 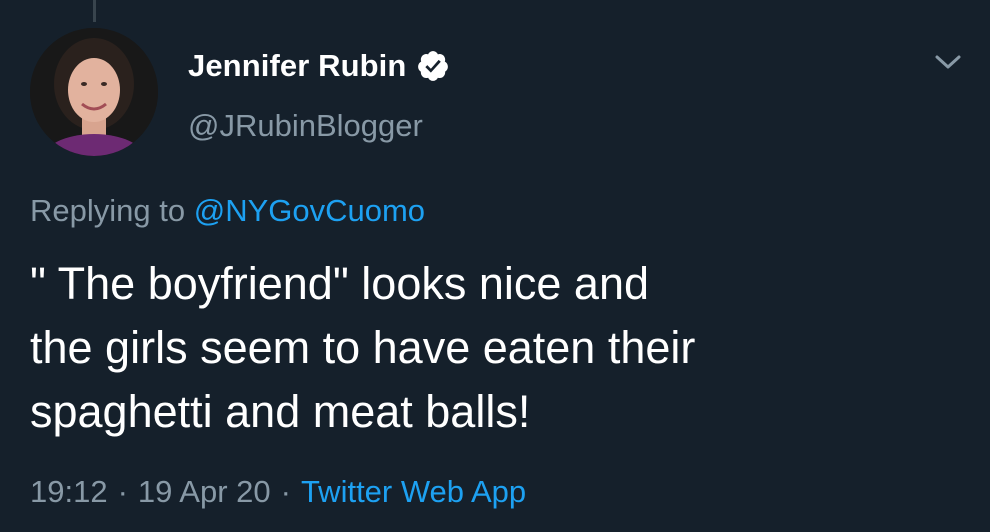 I want to click on verified-badge-icon, so click(x=433, y=66).